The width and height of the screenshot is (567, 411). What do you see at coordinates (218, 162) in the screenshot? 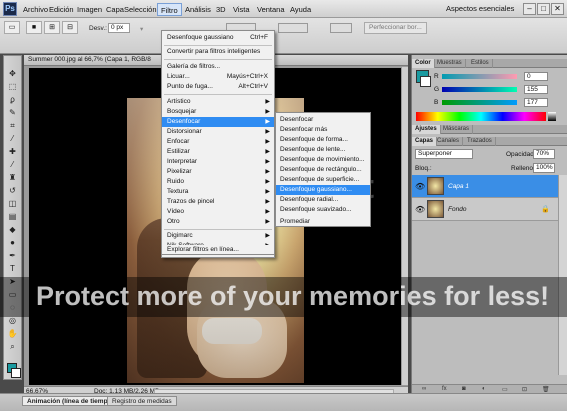
I see `menu-item-interpretar: Interpretar ▶` at bounding box center [218, 162].